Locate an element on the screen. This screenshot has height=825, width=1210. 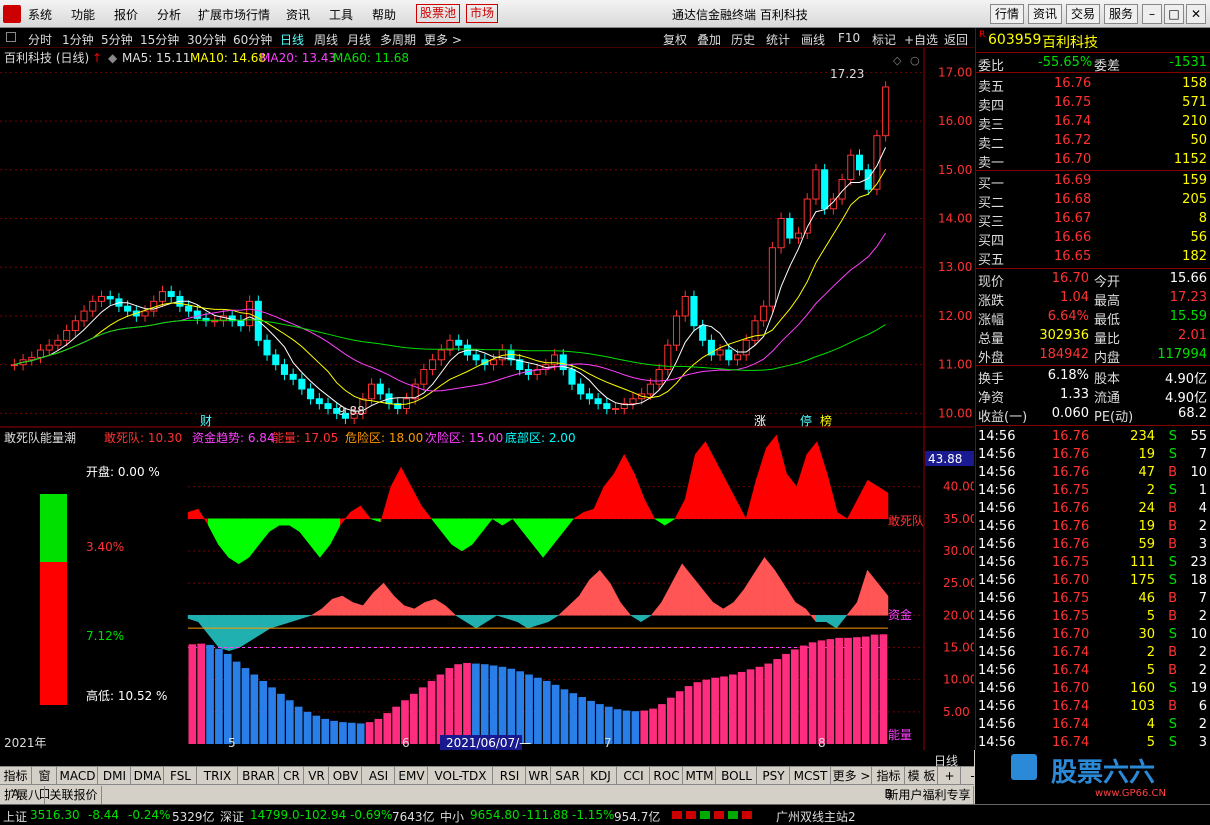
server-name: 广州双线主站2 is located at coordinates (816, 816).